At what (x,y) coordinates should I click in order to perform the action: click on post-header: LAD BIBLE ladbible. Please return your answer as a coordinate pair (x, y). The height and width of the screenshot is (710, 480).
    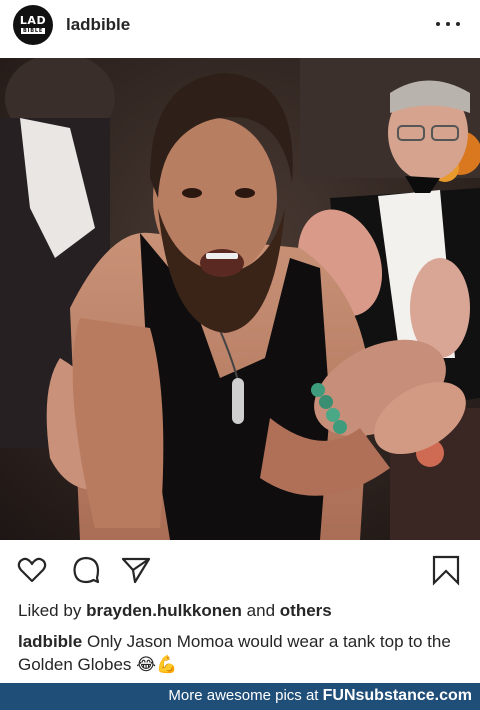
    Looking at the image, I should click on (240, 29).